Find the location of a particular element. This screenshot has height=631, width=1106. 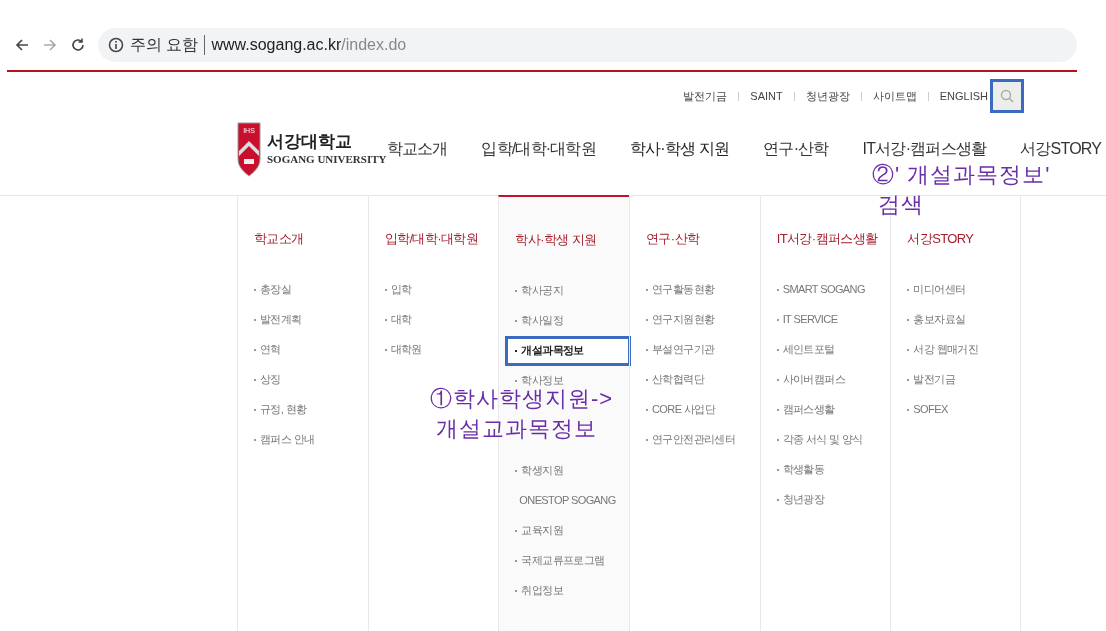

menu-item: 대학원 is located at coordinates (433, 349).